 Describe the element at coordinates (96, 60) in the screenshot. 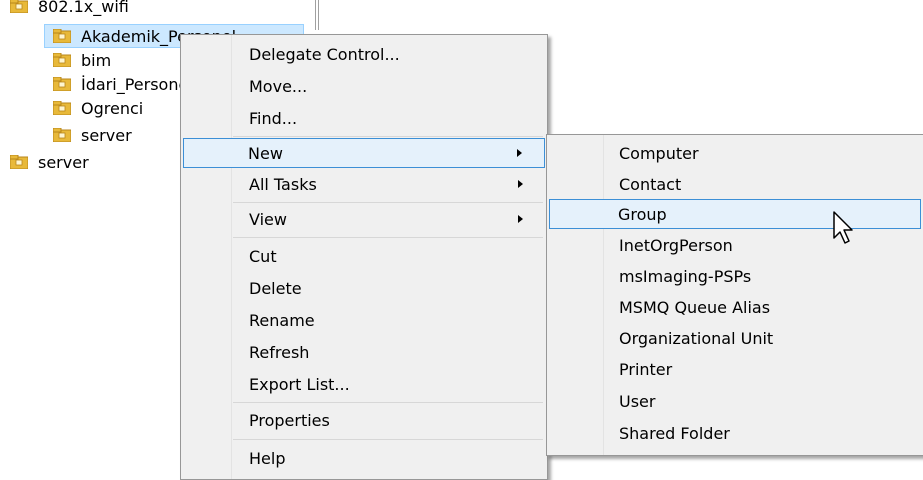

I see `tree-item-label: bim` at that location.